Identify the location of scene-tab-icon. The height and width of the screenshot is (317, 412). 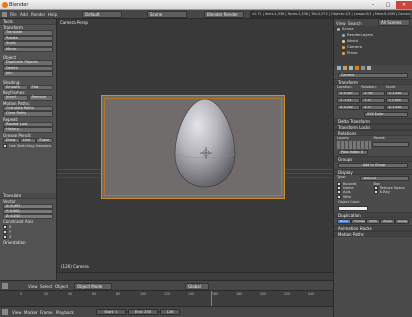
(345, 68).